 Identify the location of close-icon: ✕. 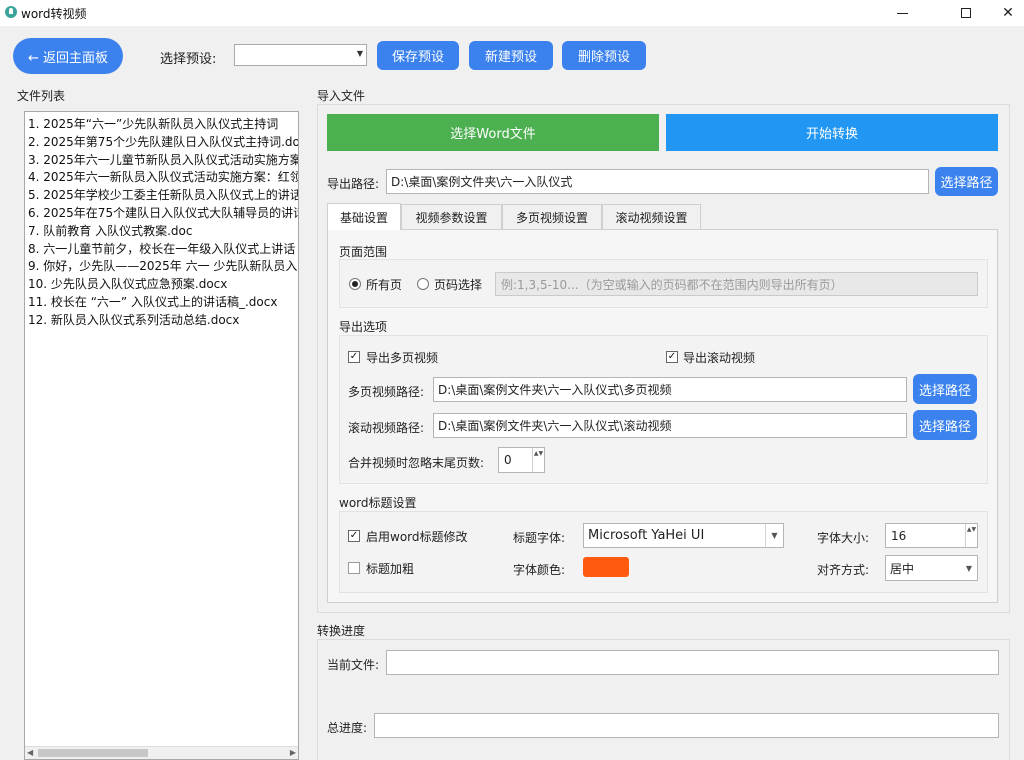
(1008, 13).